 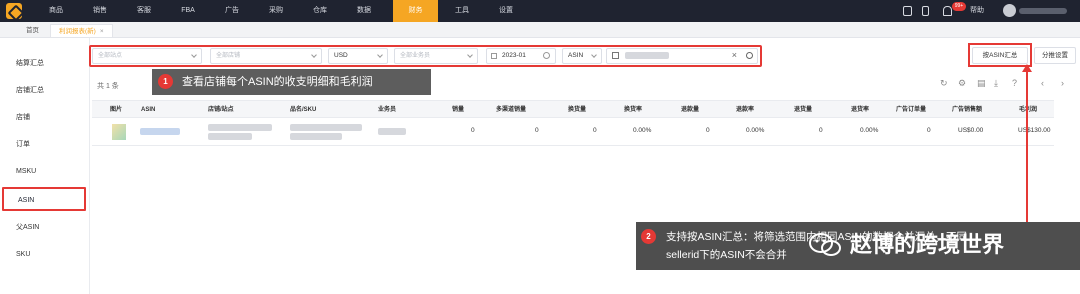 What do you see at coordinates (642, 130) in the screenshot?
I see `cell-exchange-rate: 0.00%` at bounding box center [642, 130].